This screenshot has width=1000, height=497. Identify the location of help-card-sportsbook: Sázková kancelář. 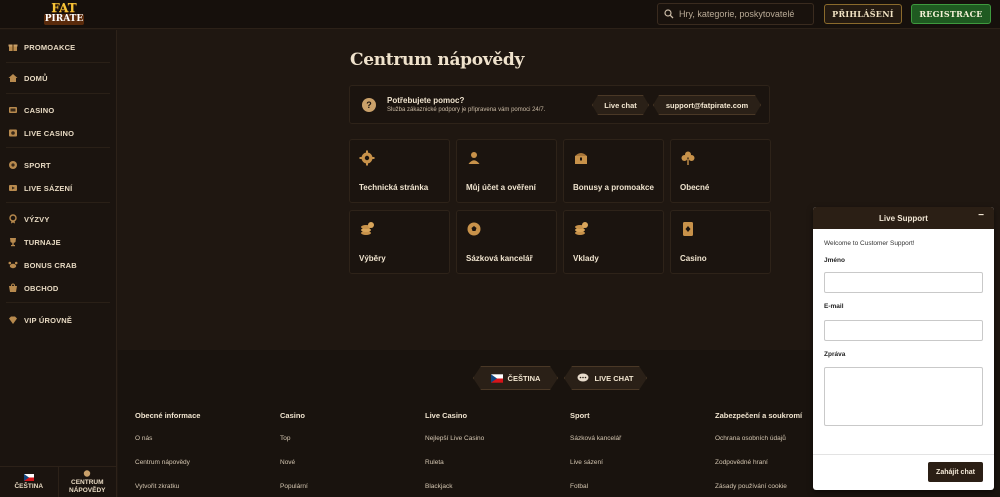
(506, 242).